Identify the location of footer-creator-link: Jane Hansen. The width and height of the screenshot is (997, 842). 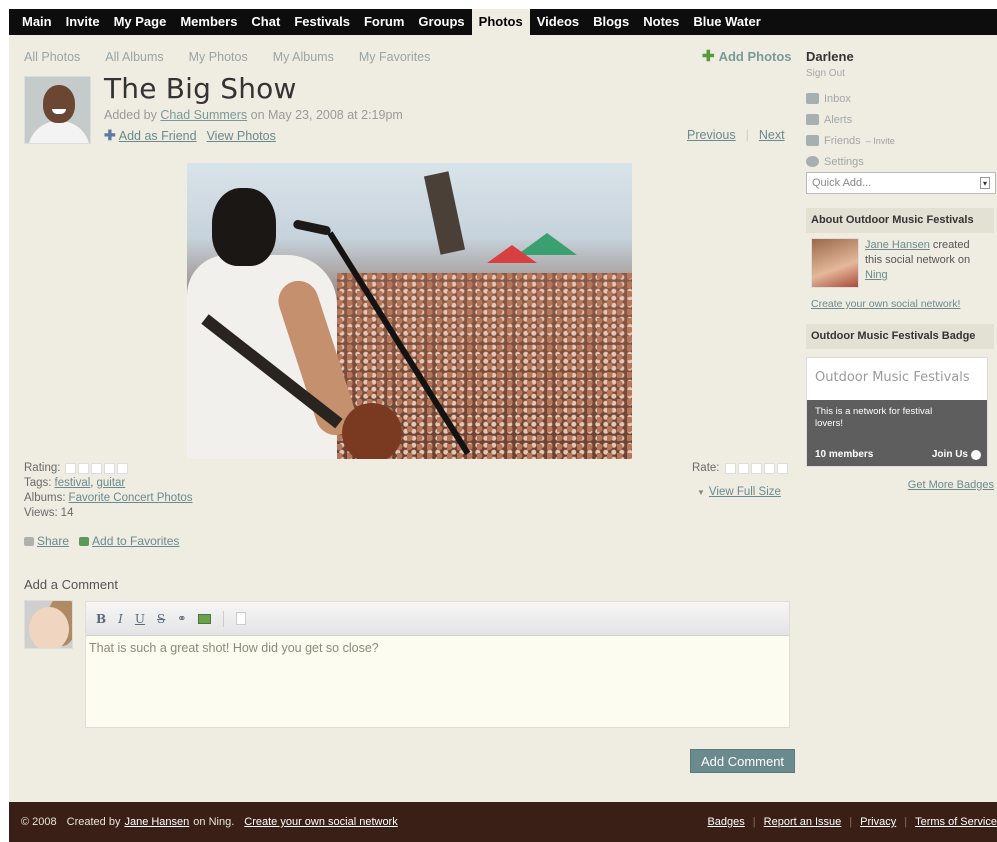
(156, 822).